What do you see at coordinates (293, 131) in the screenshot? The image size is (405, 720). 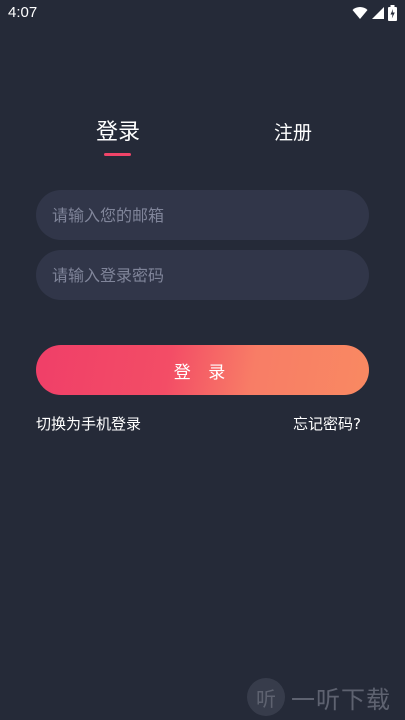 I see `tab-register: 注册` at bounding box center [293, 131].